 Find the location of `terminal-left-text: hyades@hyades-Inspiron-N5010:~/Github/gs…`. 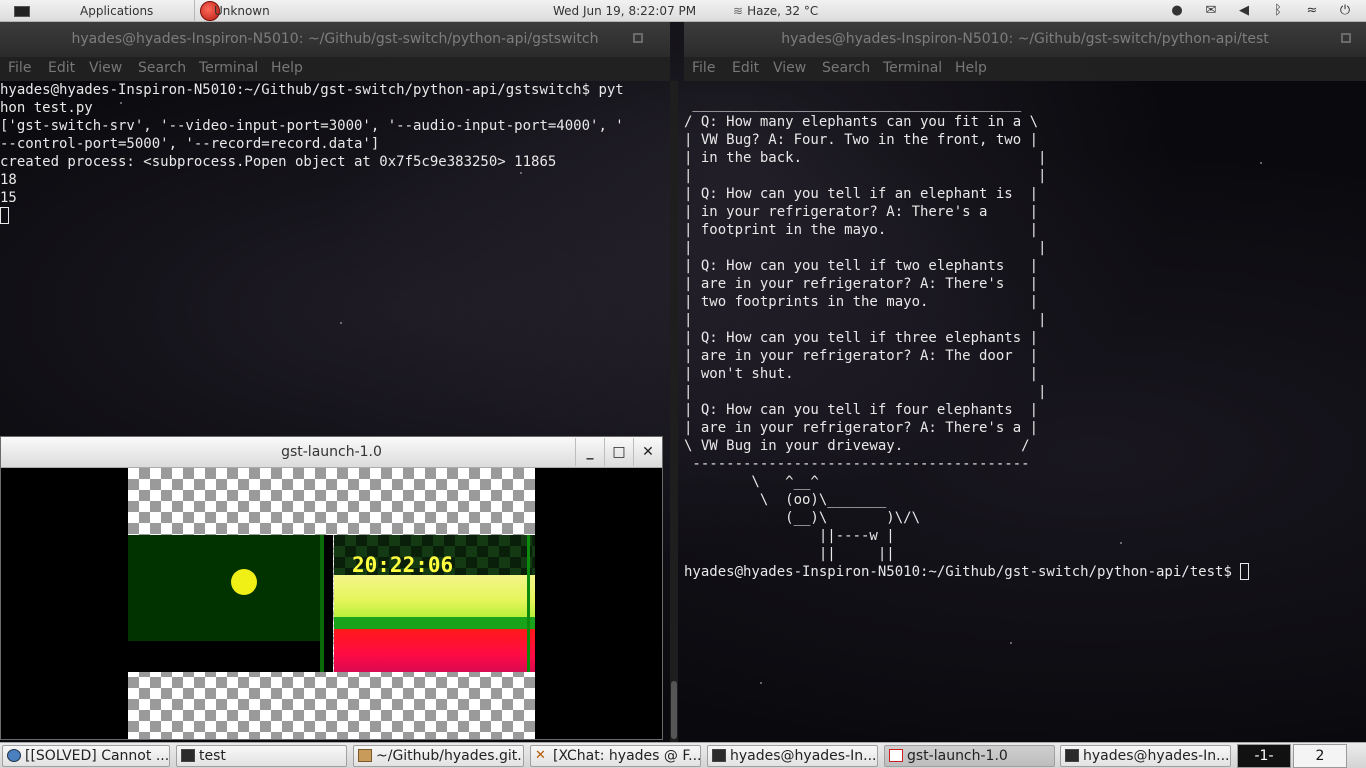

terminal-left-text: hyades@hyades-Inspiron-N5010:~/Github/gs… is located at coordinates (312, 144).